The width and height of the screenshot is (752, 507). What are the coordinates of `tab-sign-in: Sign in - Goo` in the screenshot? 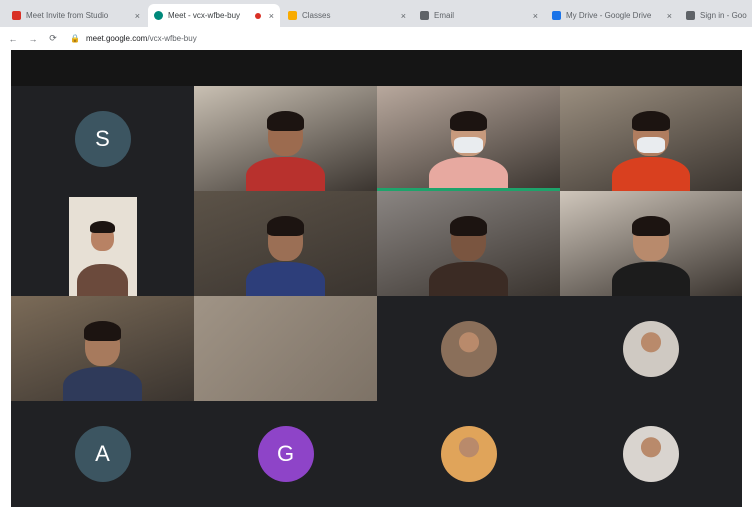 It's located at (716, 15).